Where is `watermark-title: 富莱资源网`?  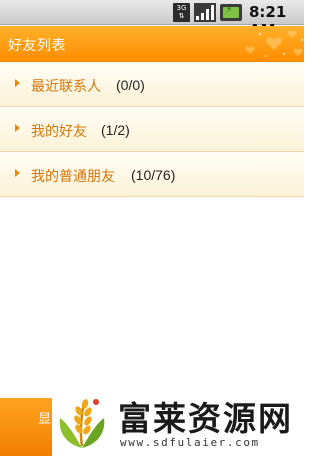 watermark-title: 富莱资源网 is located at coordinates (205, 418).